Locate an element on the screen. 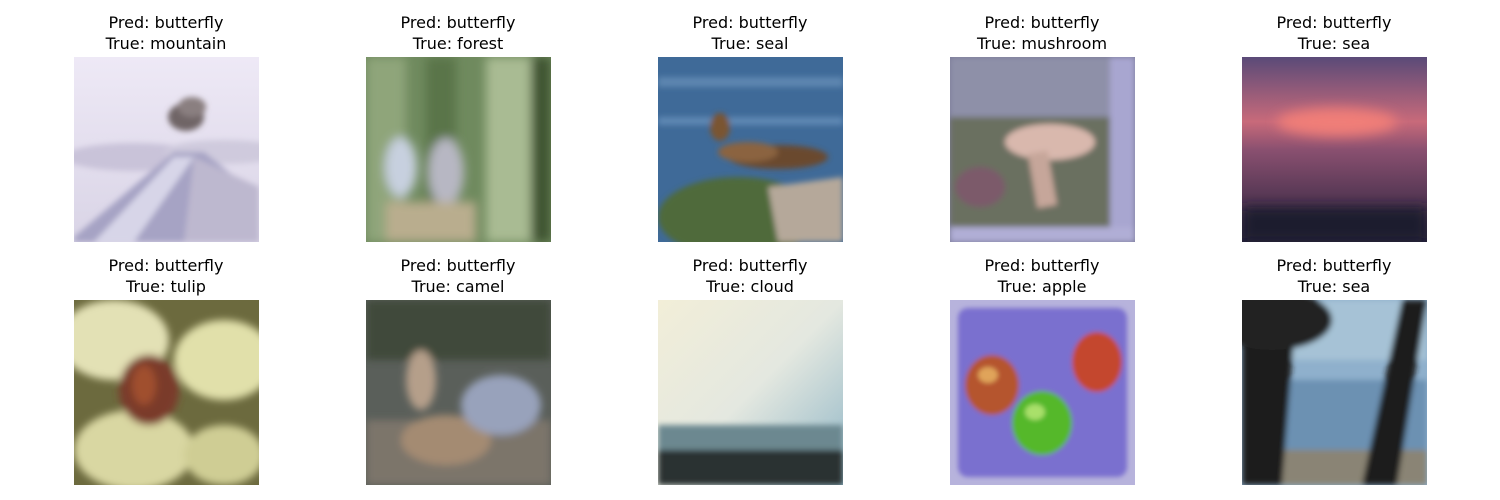 The width and height of the screenshot is (1500, 500). panel-title: Pred: butterfly True: cloud is located at coordinates (750, 276).